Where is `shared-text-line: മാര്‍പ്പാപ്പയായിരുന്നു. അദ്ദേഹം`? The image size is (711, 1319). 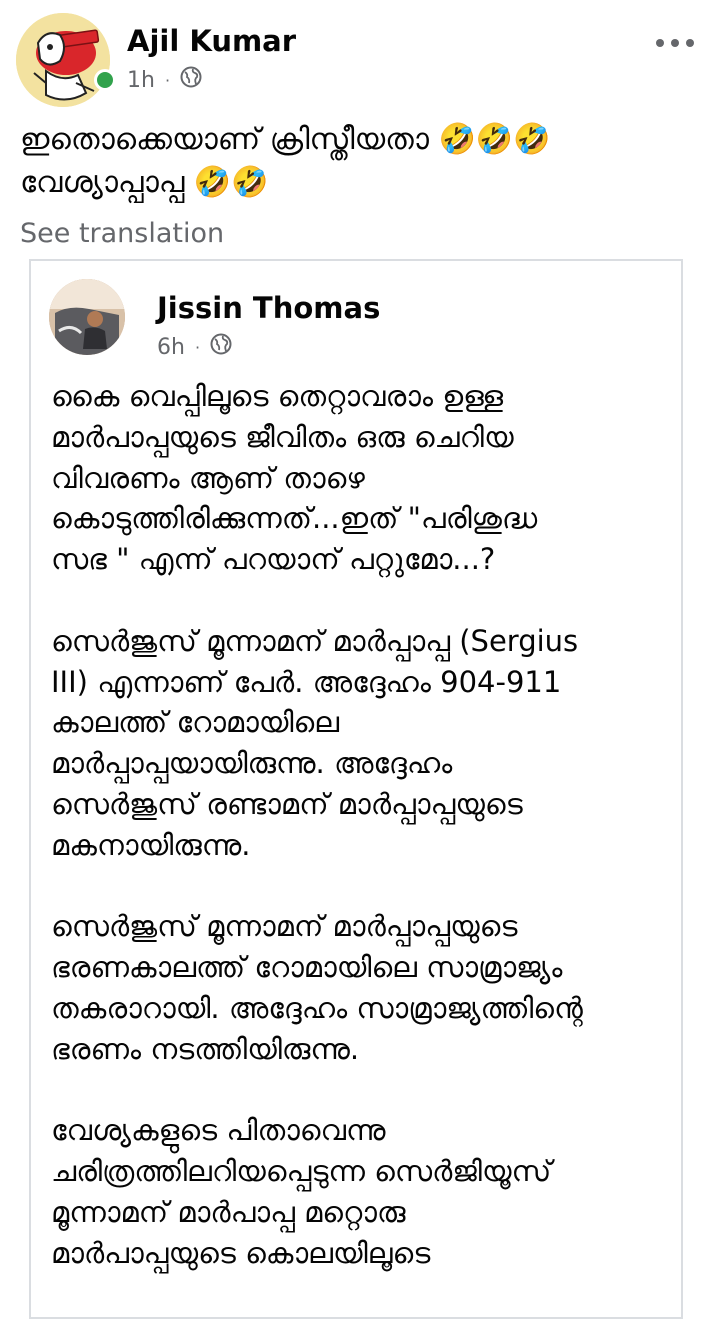 shared-text-line: മാര്‍പ്പാപ്പയായിരുന്നു. അദ്ദേഹം is located at coordinates (252, 763).